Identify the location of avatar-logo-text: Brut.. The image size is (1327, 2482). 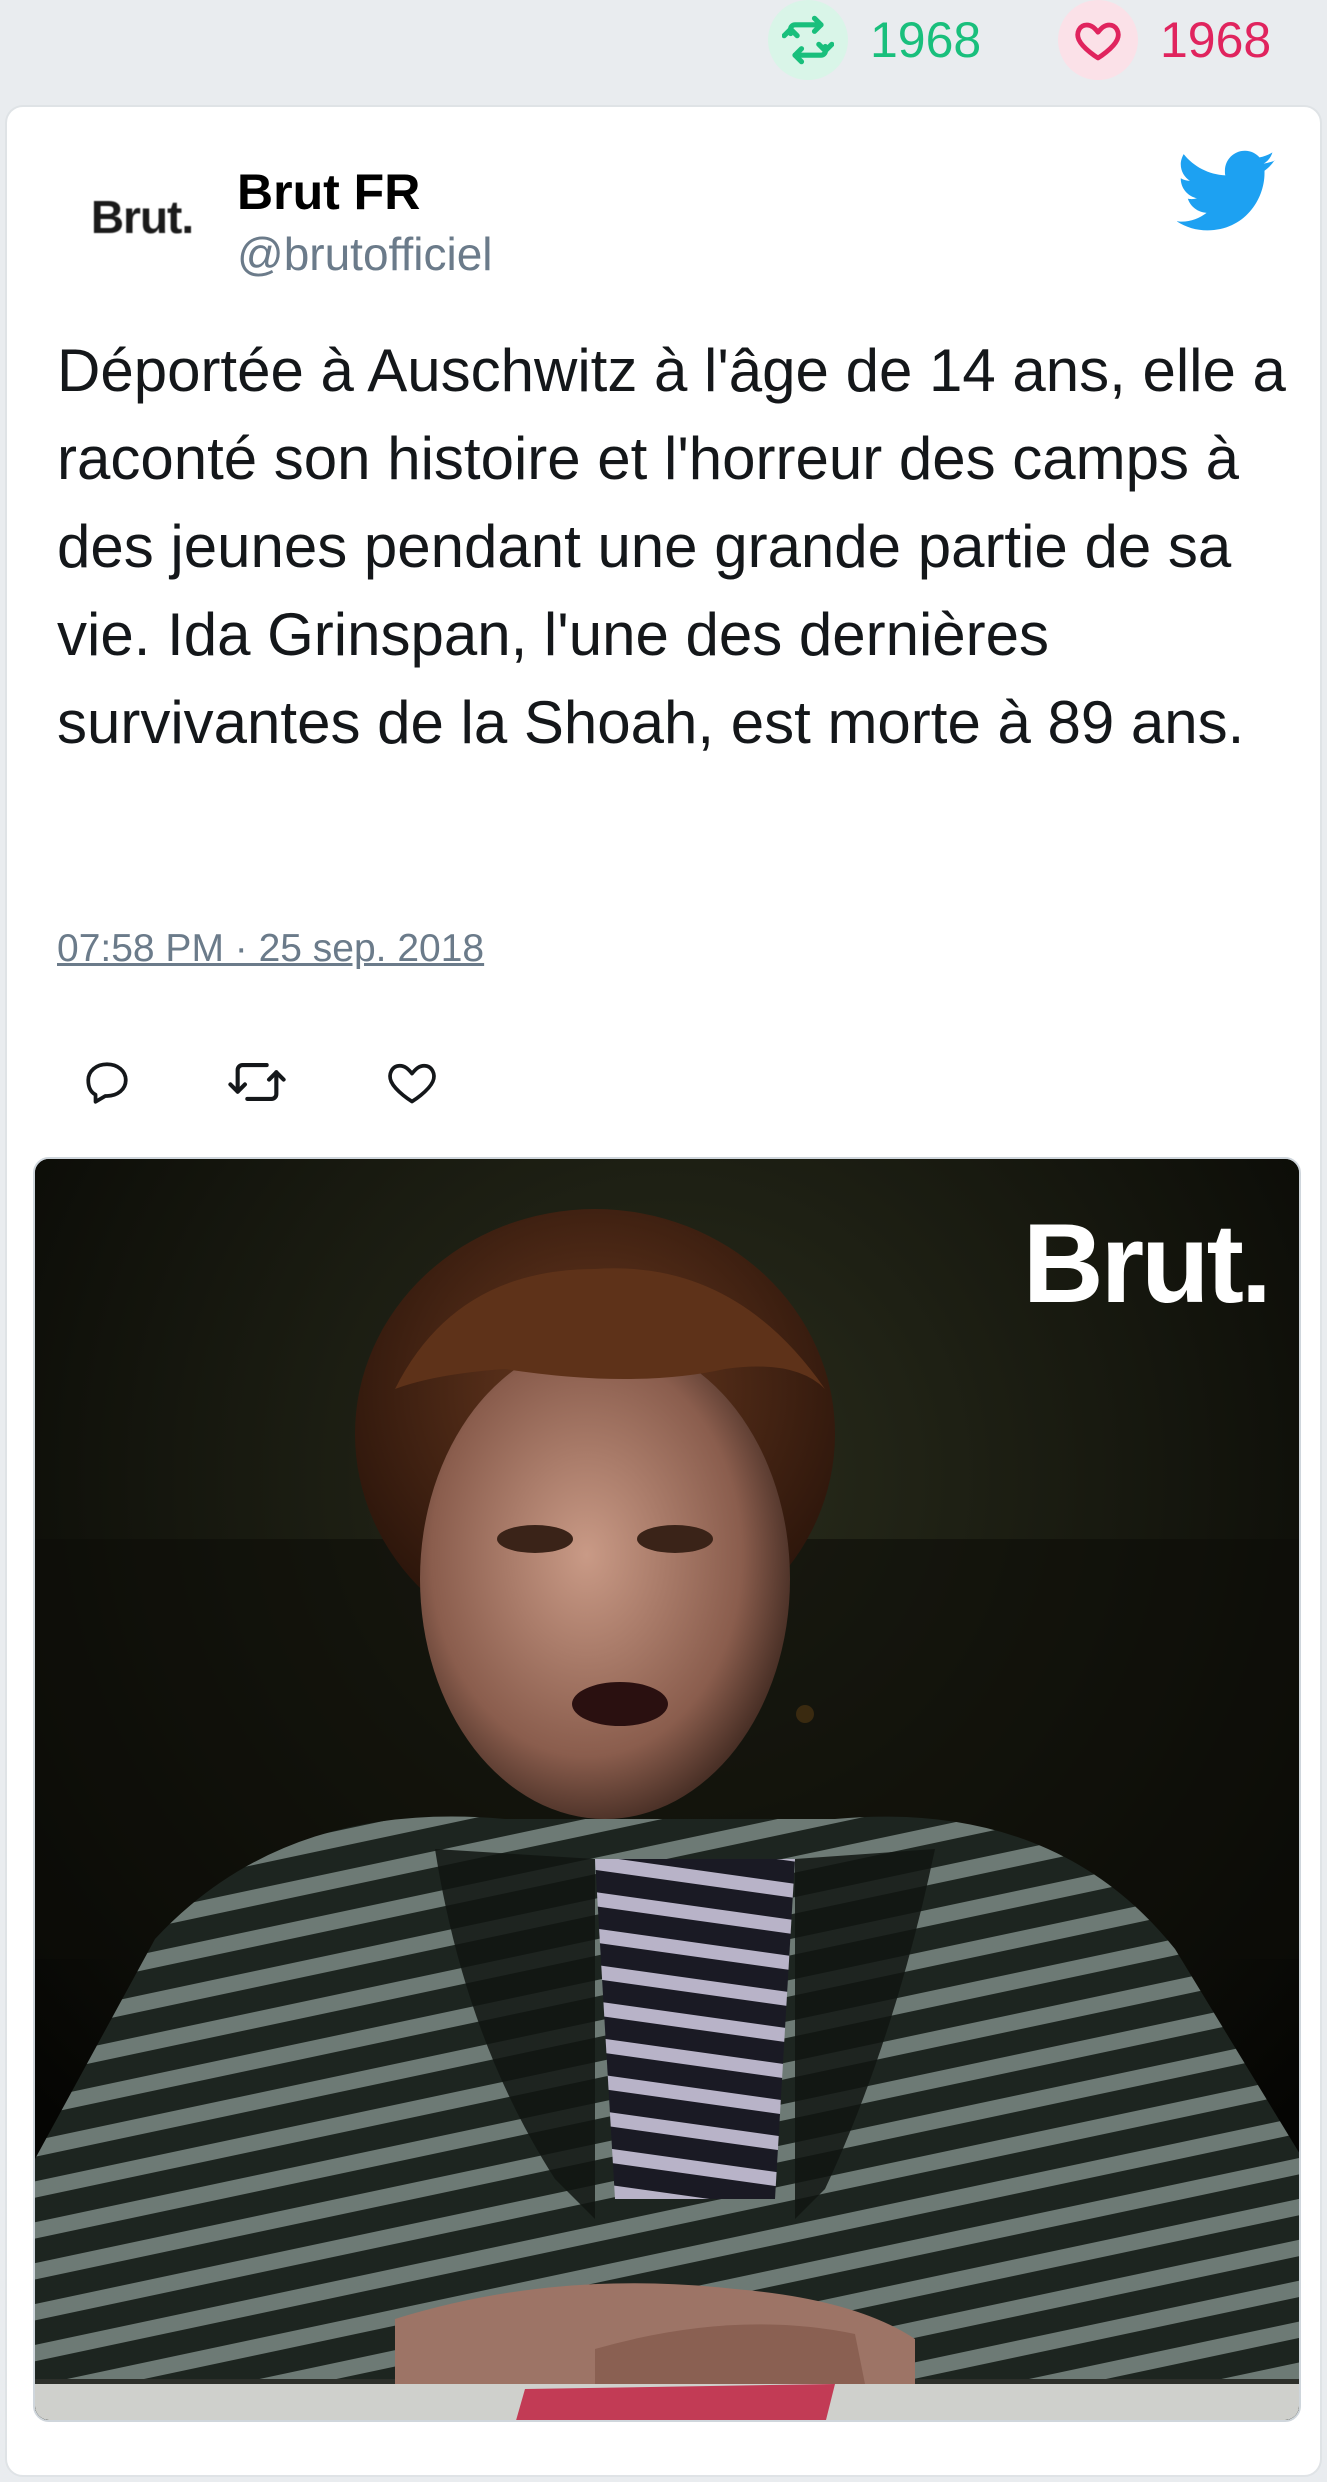
(142, 217).